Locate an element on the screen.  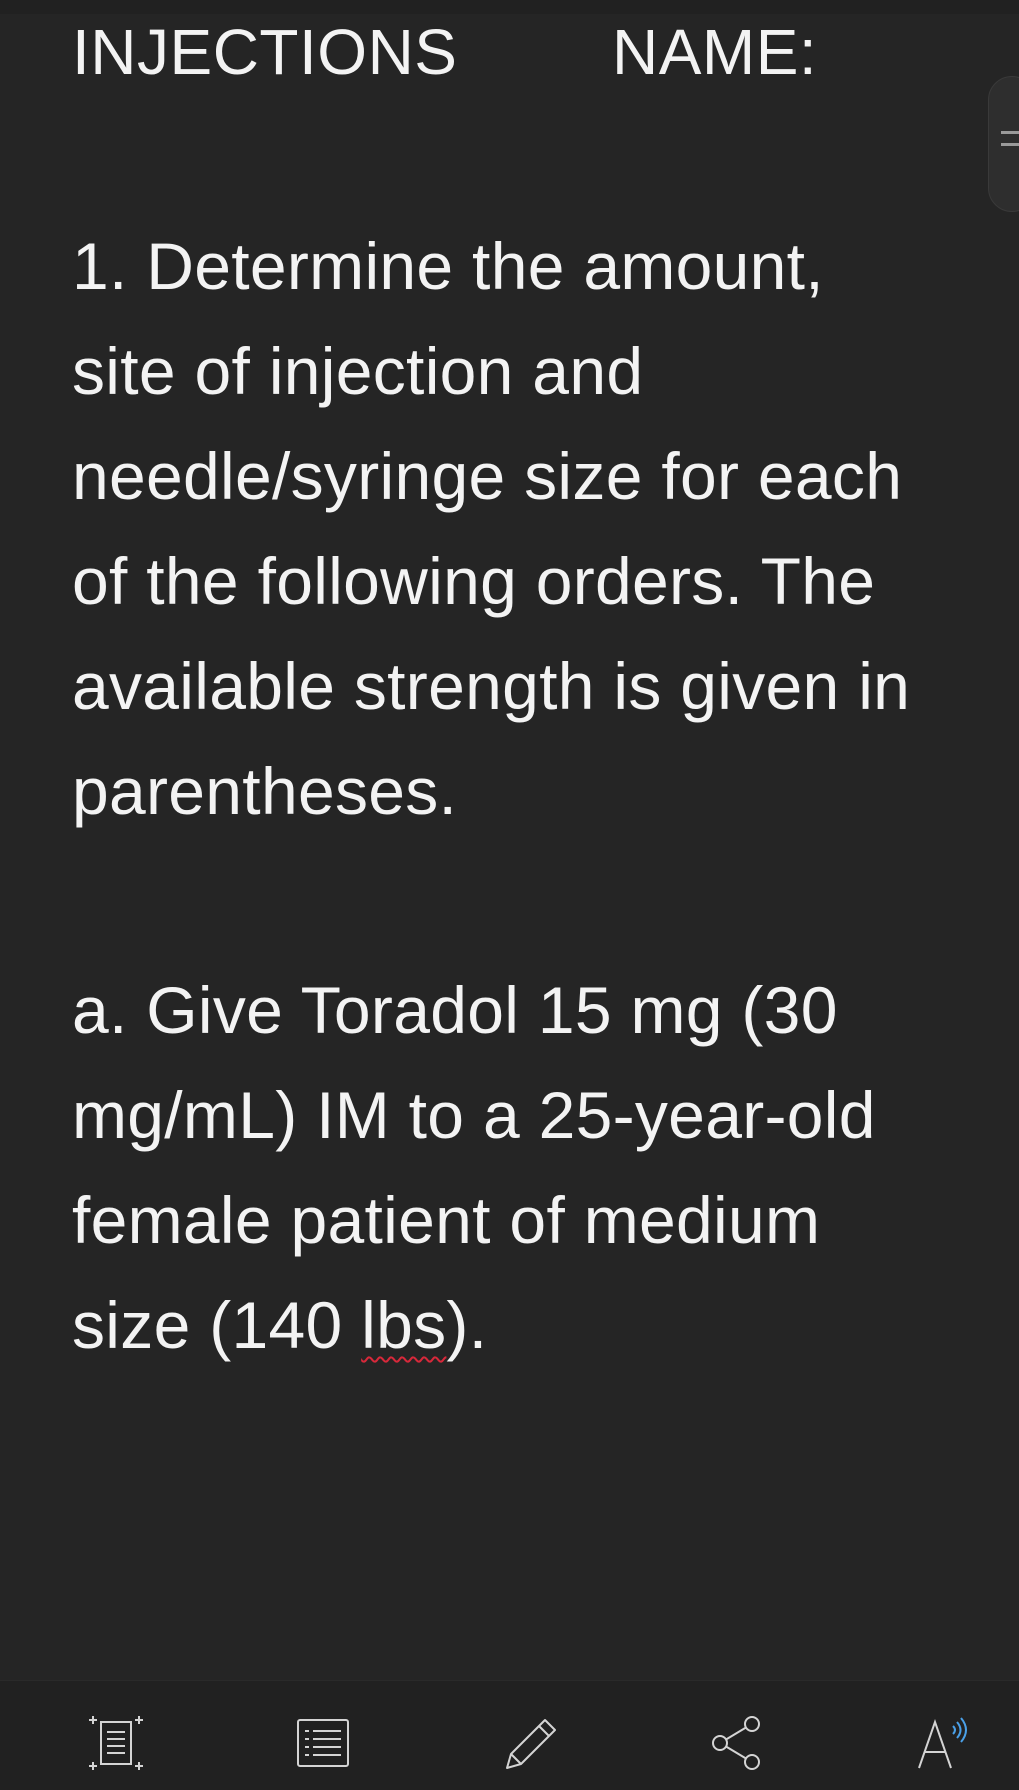
paragraph-line: mg/mL) IM to a 25-year-old is located at coordinates (474, 1115).